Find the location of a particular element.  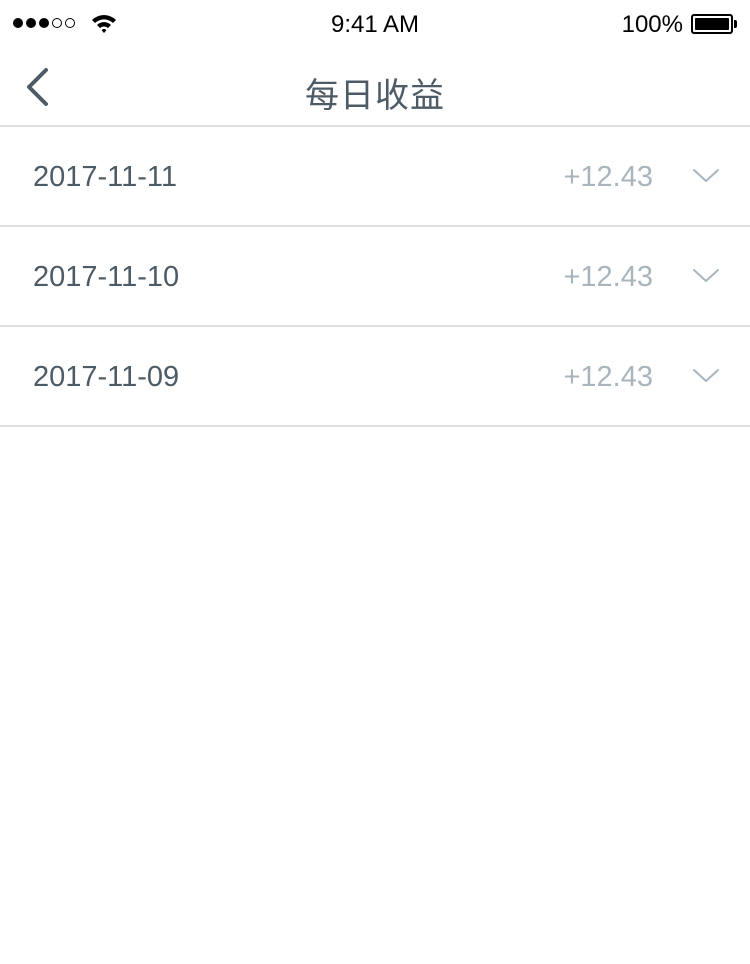

battery-fill is located at coordinates (712, 24).